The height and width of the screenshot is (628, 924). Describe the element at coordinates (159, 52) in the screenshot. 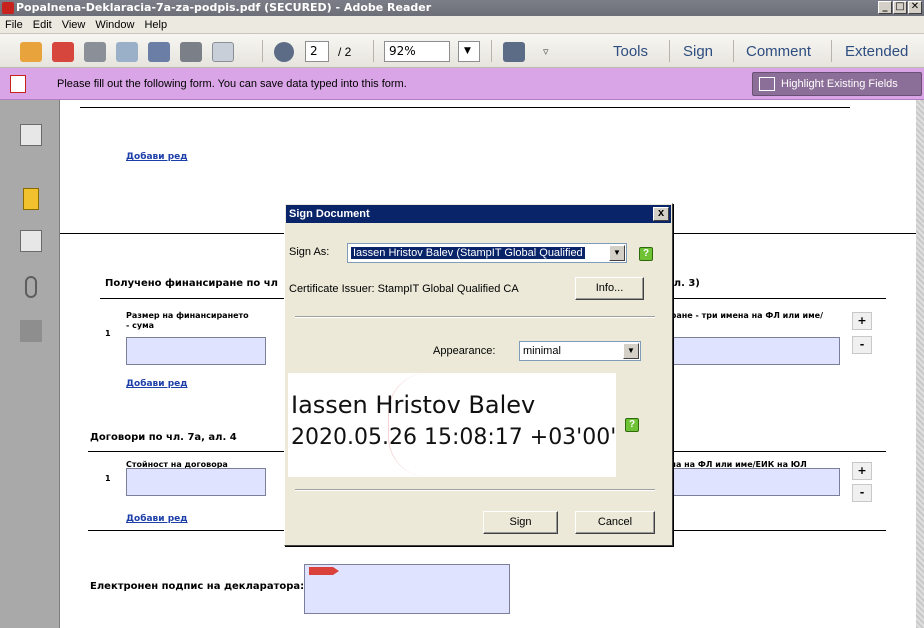

I see `save-icon` at that location.